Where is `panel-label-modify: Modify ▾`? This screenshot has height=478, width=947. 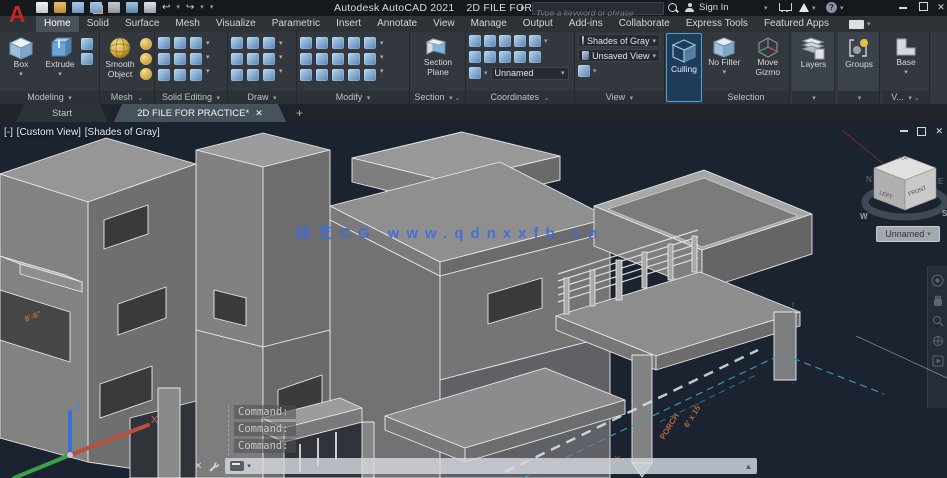
panel-label-modify: Modify ▾ is located at coordinates (353, 97).